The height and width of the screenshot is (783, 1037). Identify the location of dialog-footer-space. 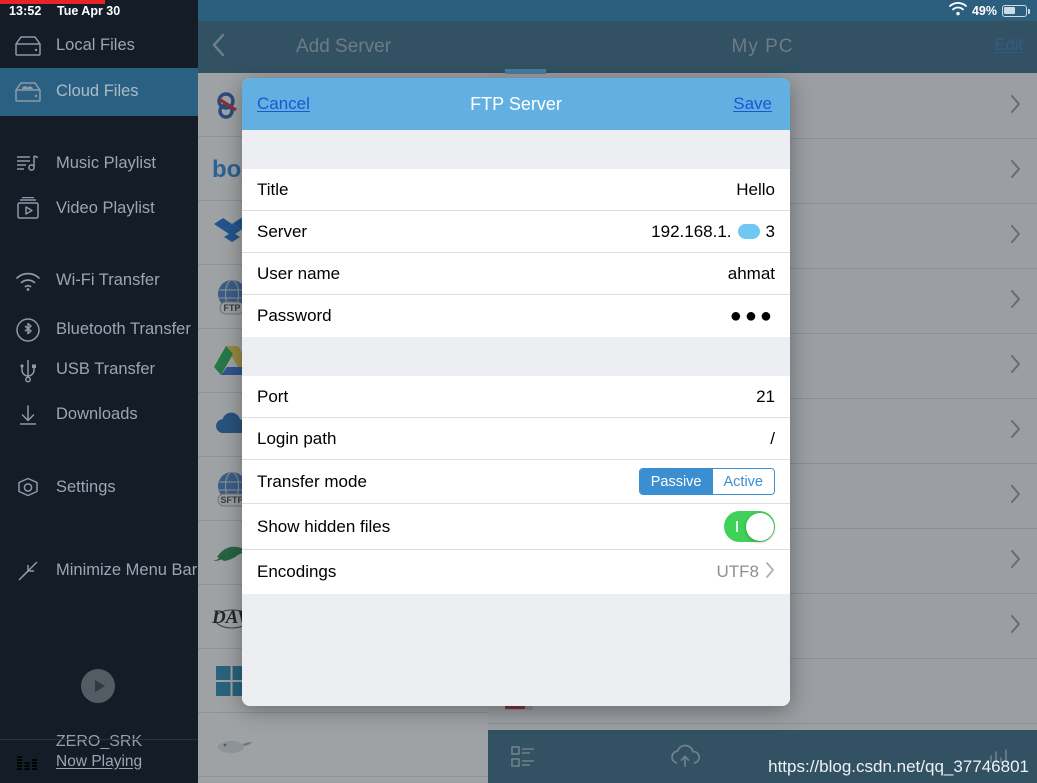
(516, 650).